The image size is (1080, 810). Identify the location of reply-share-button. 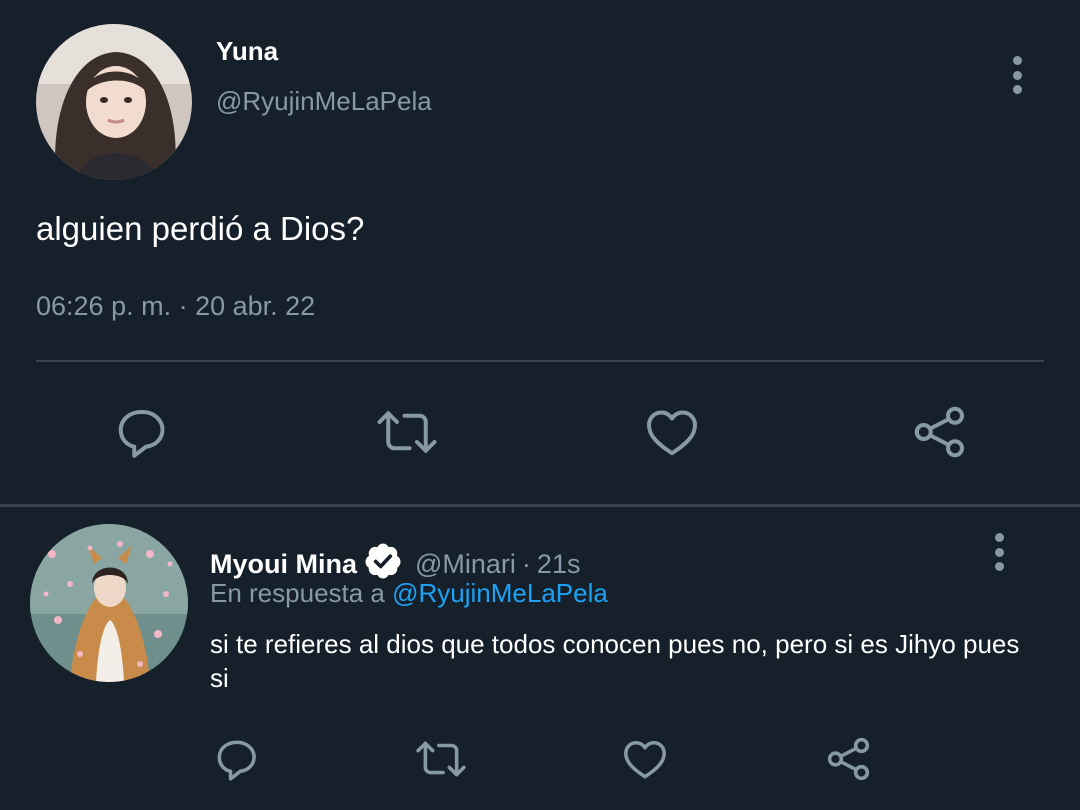
(849, 759).